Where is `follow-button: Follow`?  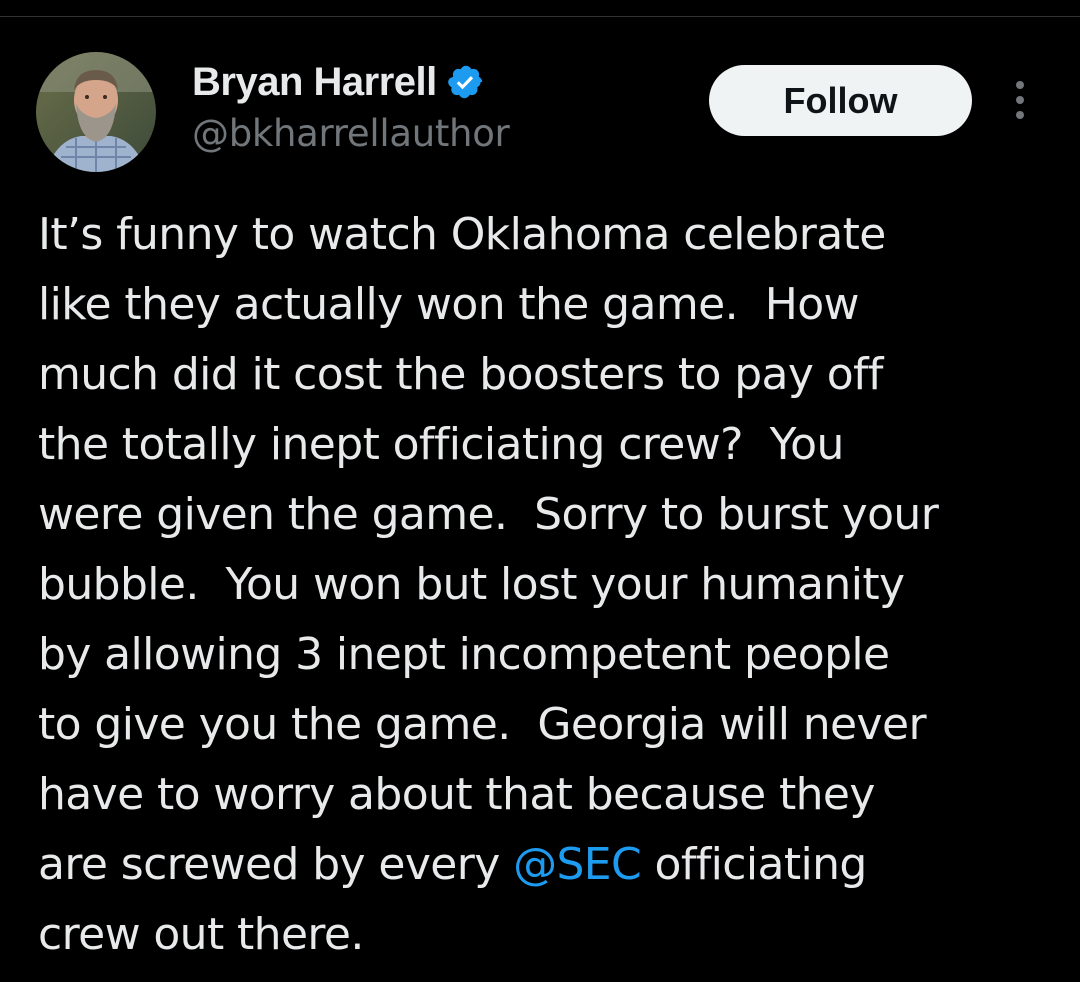
follow-button: Follow is located at coordinates (840, 100).